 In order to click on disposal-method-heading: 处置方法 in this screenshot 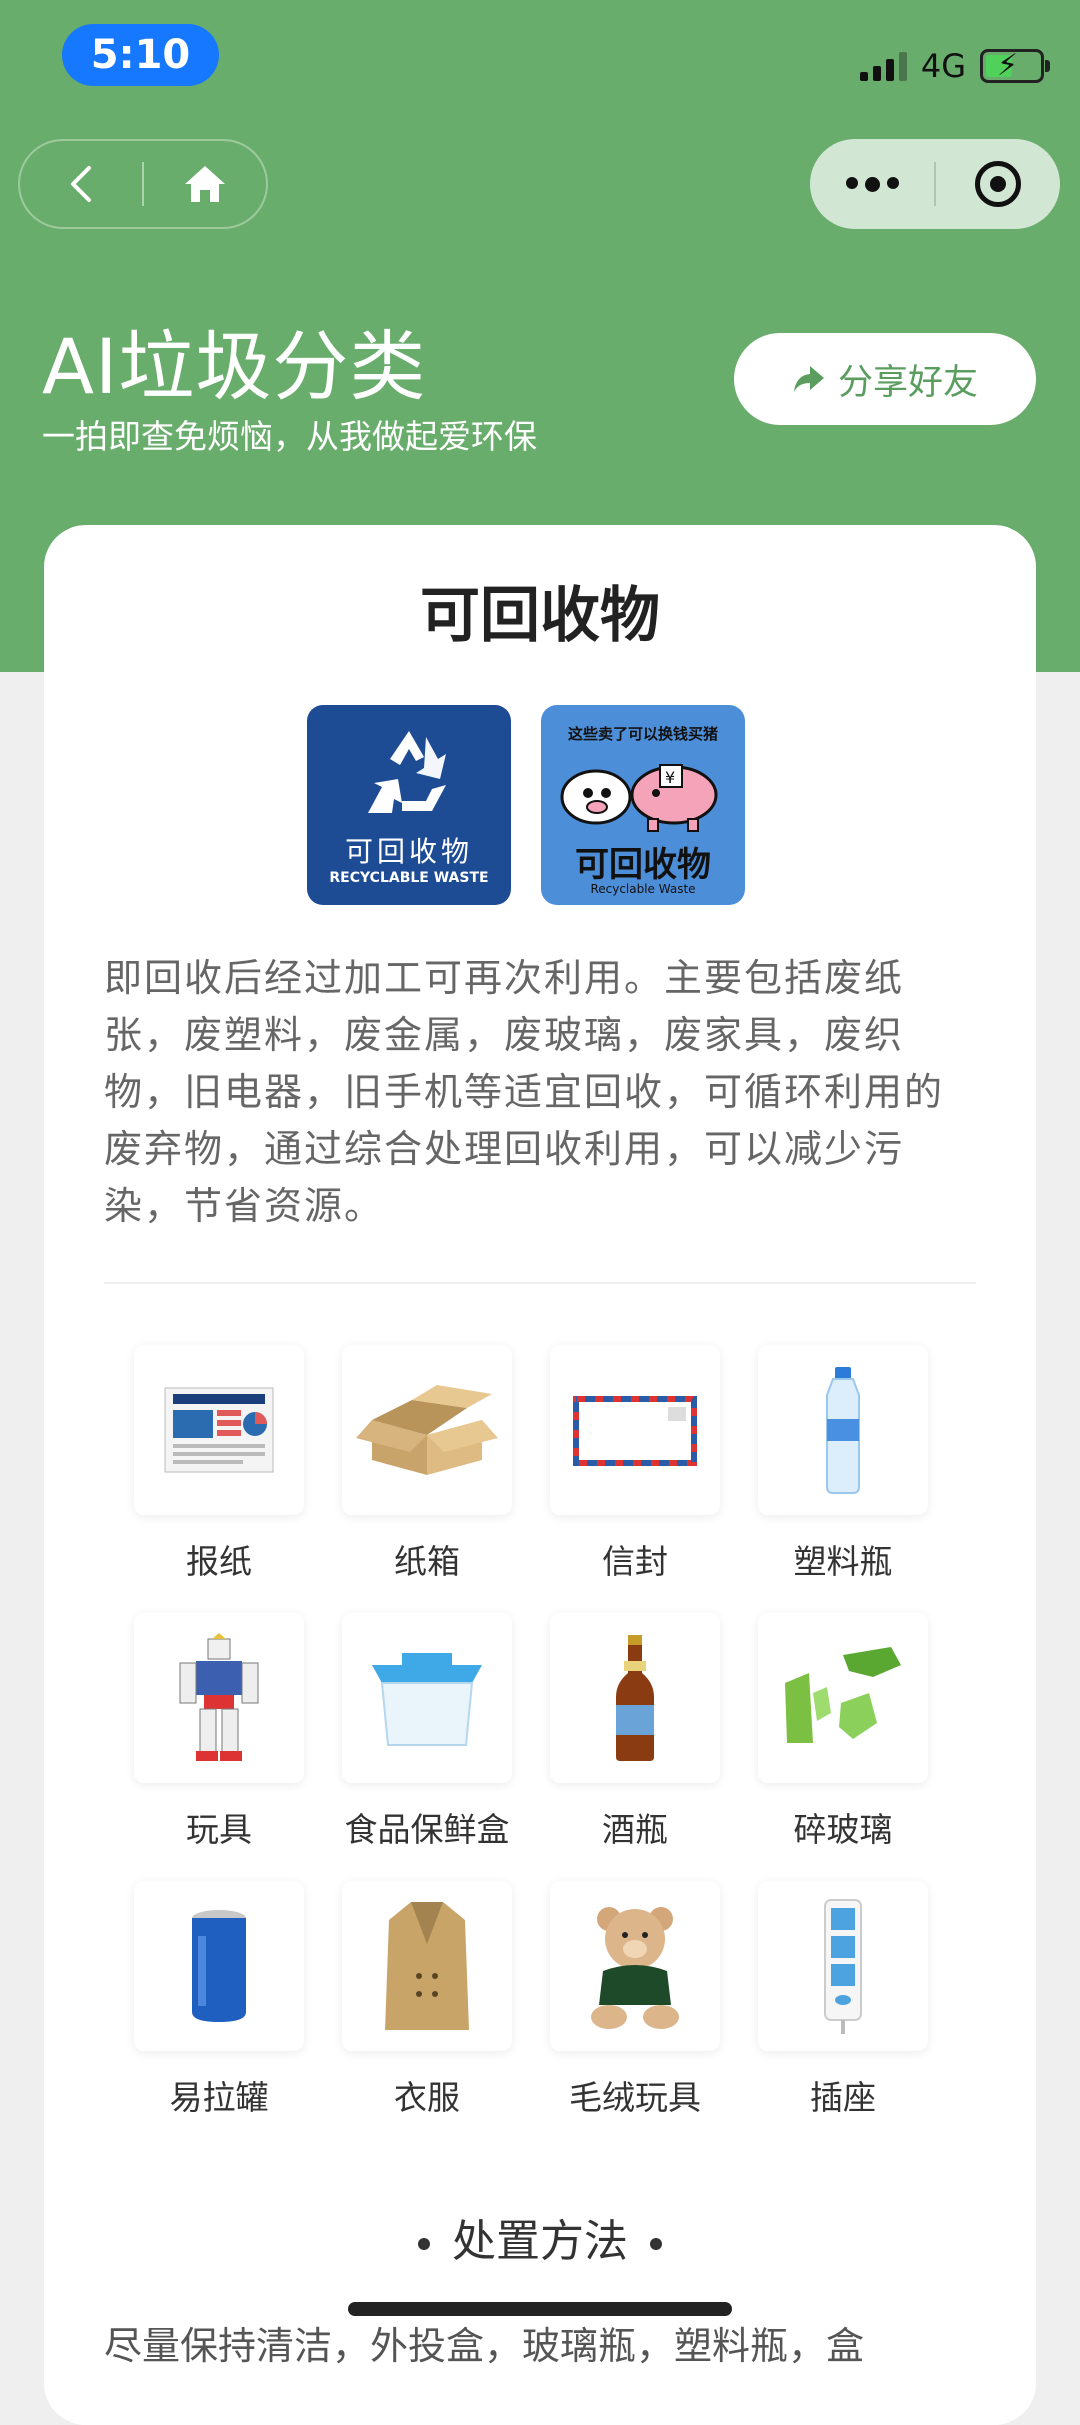, I will do `click(540, 2237)`.